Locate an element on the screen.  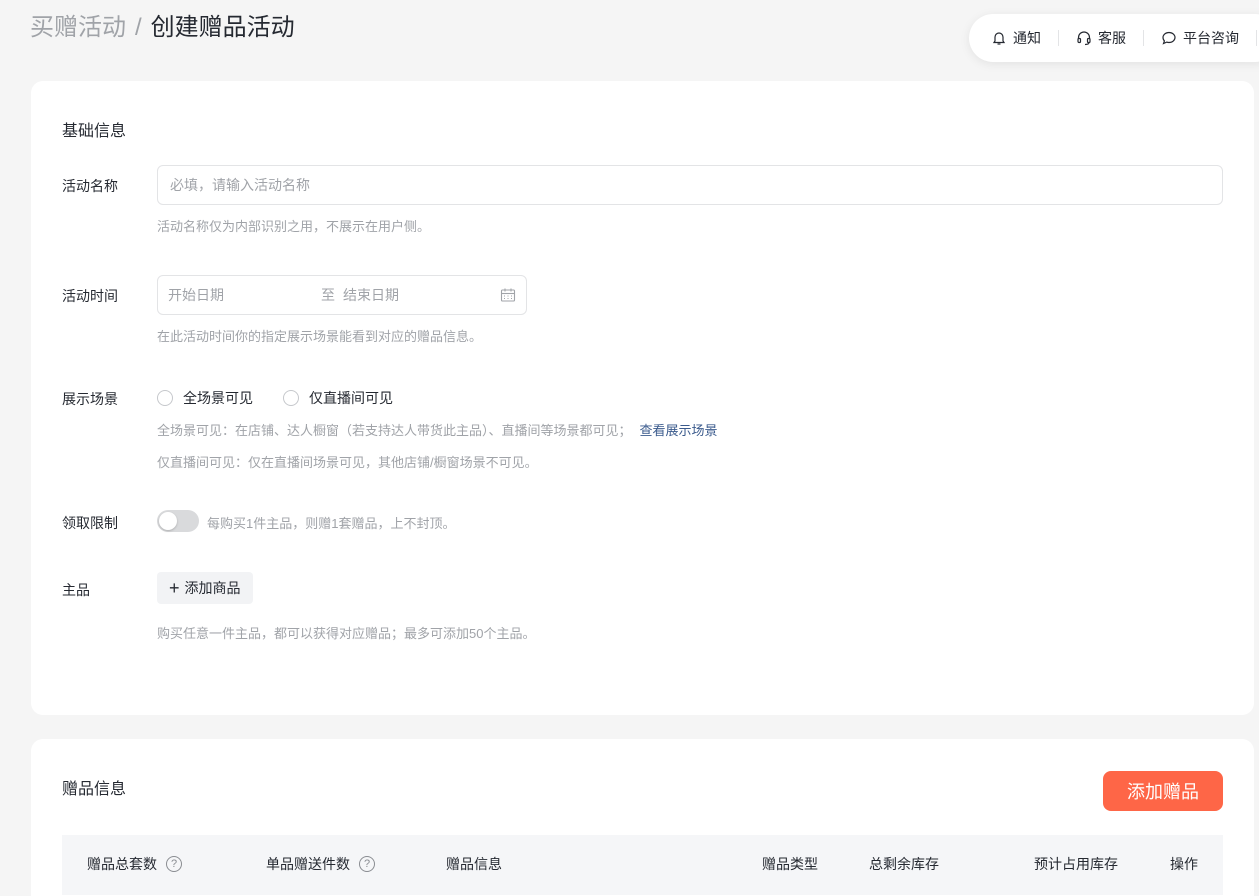
column-header: 单品赠送件数 is located at coordinates (308, 864).